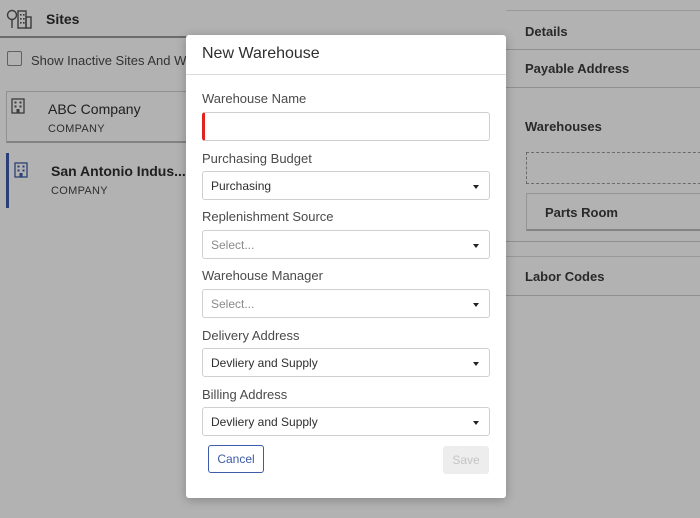 The height and width of the screenshot is (518, 700). Describe the element at coordinates (262, 275) in the screenshot. I see `warehouse-manager-label: Warehouse Manager` at that location.